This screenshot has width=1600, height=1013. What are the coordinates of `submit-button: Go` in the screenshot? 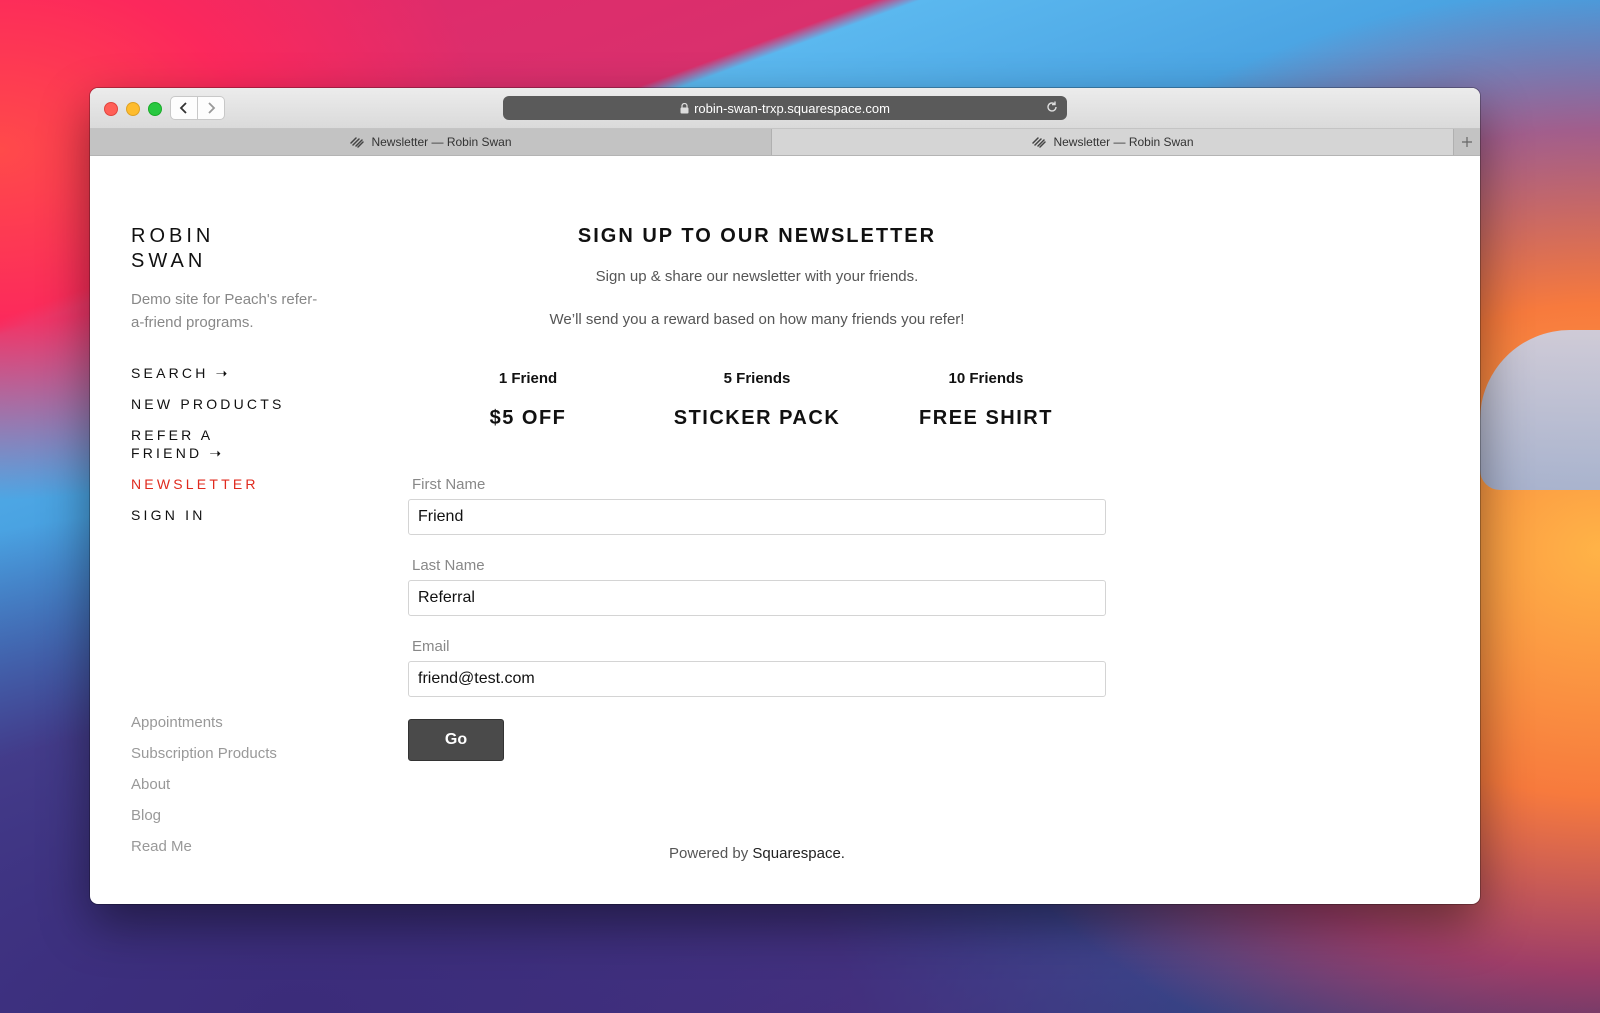 It's located at (456, 740).